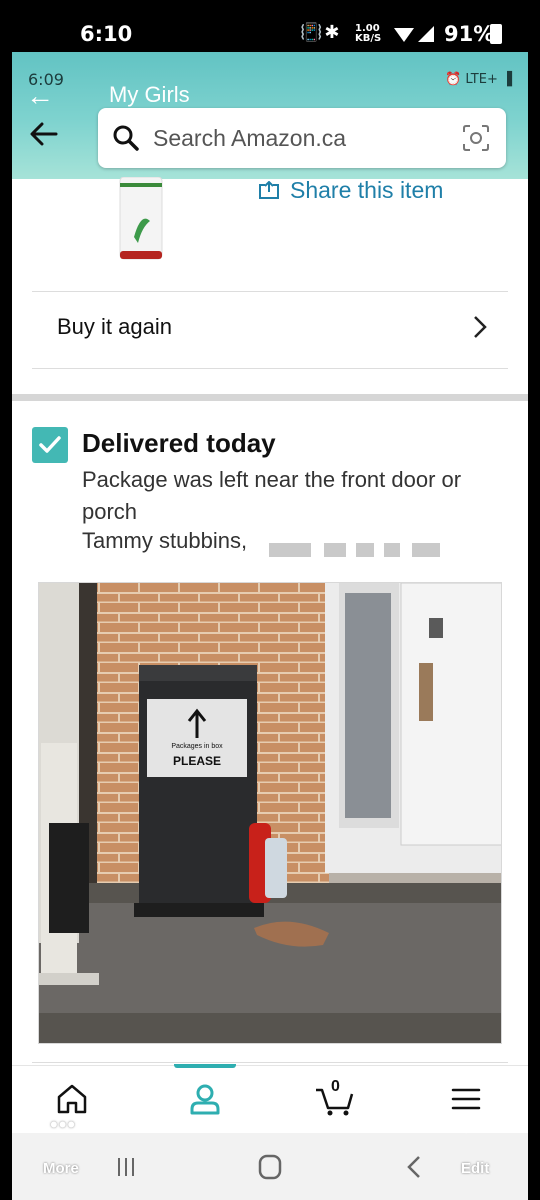  Describe the element at coordinates (72, 1099) in the screenshot. I see `home-icon` at that location.